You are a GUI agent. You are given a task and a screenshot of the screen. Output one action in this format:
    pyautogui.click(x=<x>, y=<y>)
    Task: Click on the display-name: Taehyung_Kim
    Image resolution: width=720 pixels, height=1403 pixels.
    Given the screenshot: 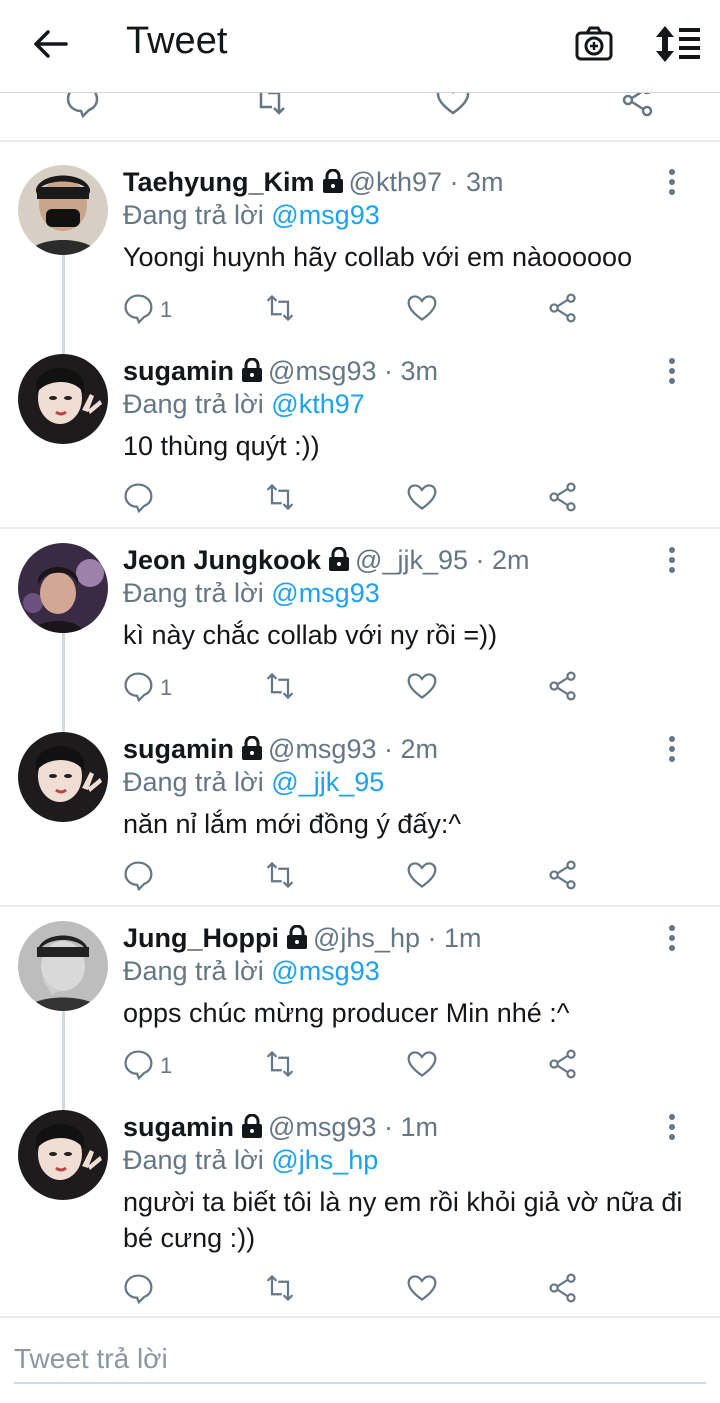 What is the action you would take?
    pyautogui.click(x=219, y=182)
    